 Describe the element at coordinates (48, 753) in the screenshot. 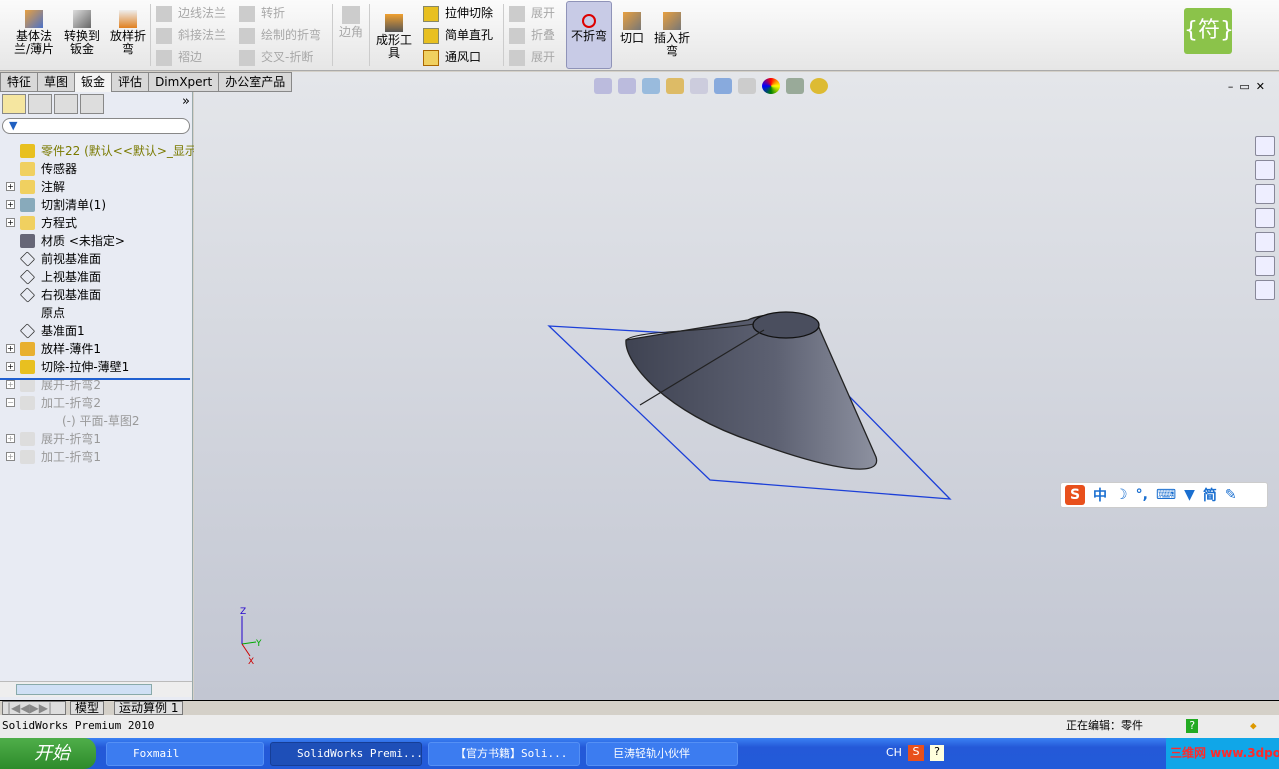

I see `start-button: 开始` at that location.